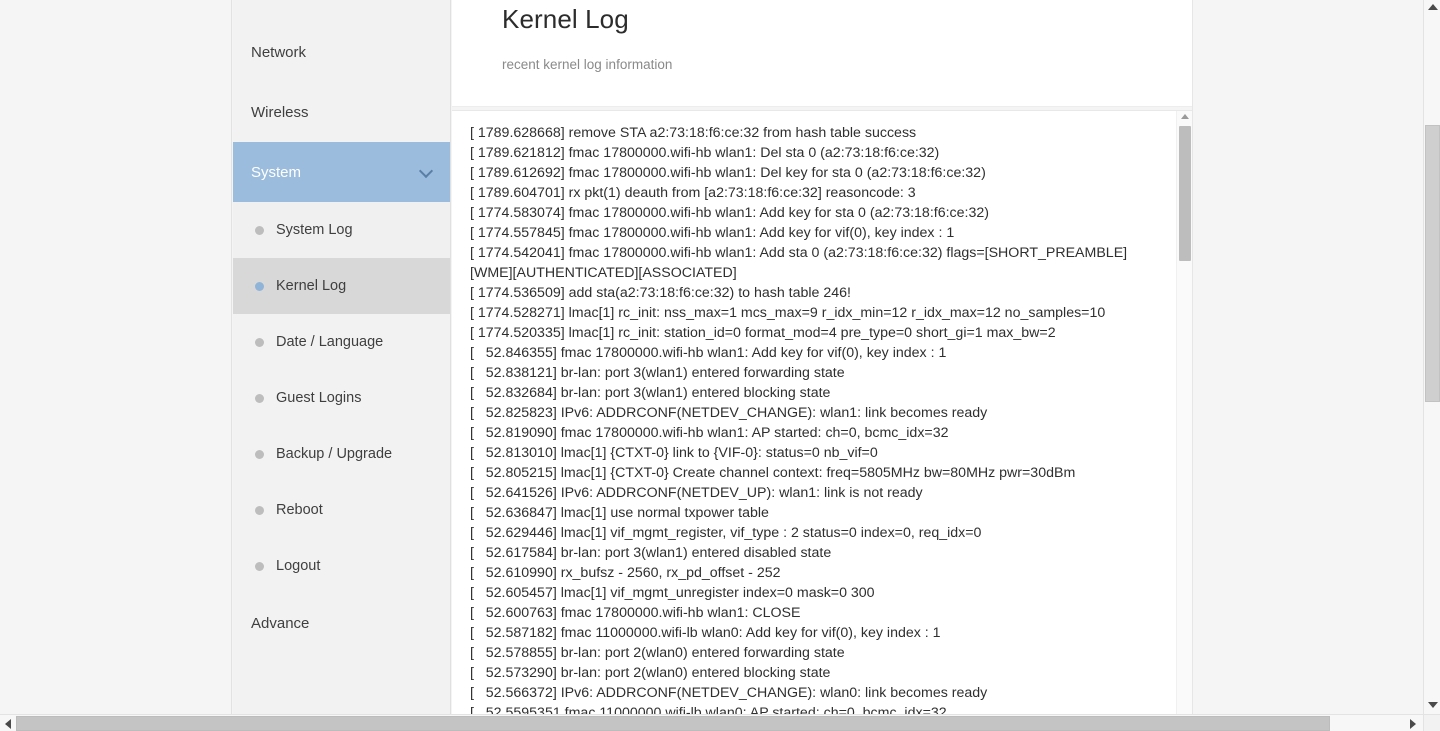 Image resolution: width=1440 pixels, height=731 pixels. Describe the element at coordinates (1432, 263) in the screenshot. I see `vertical-scrollbar-thumb` at that location.